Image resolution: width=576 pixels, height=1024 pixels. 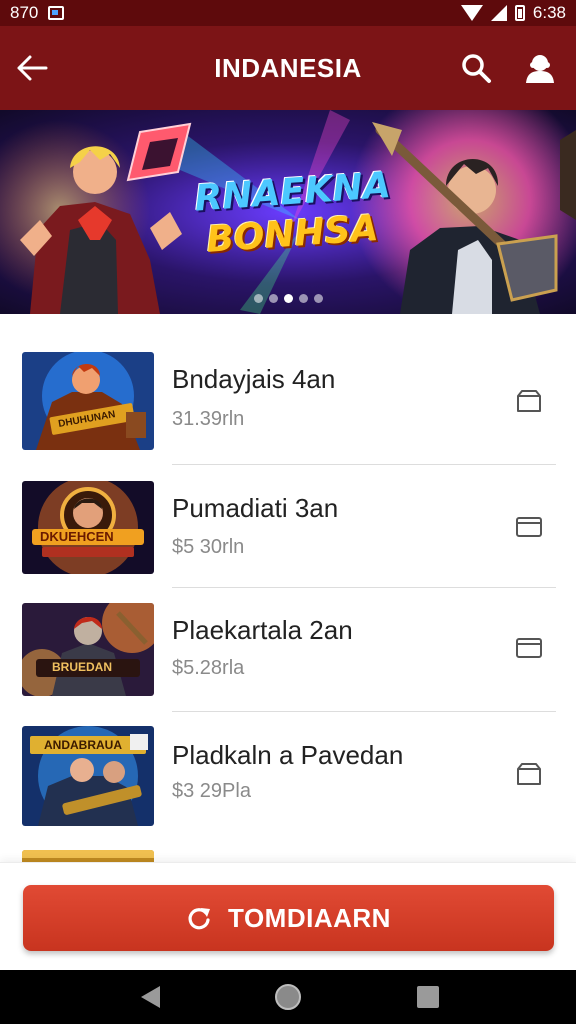 What do you see at coordinates (288, 649) in the screenshot?
I see `list-item: BRUEDAN Plaekartala 2an $5.28rla` at bounding box center [288, 649].